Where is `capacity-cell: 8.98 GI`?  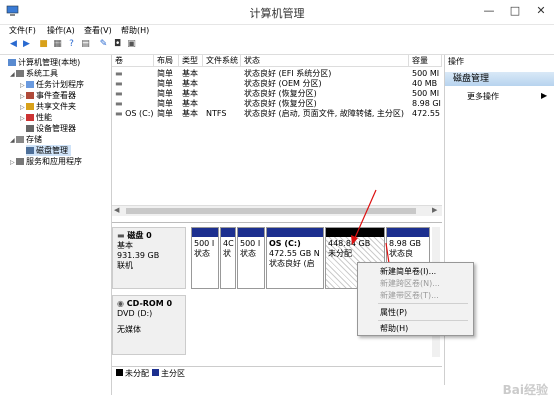
capacity-cell: 8.98 GI is located at coordinates (426, 103).